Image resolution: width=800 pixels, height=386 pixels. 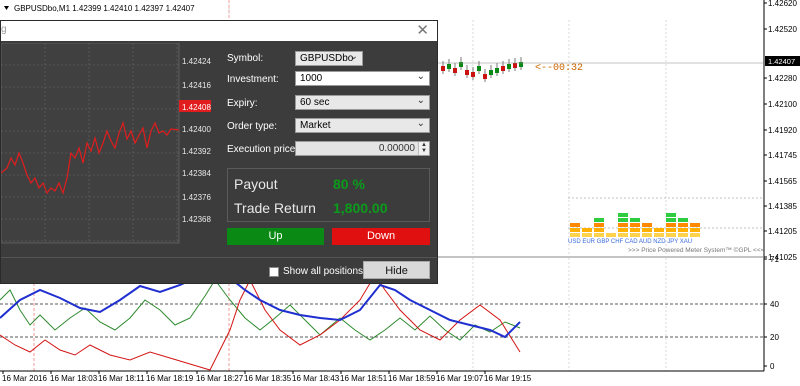 I want to click on hide-button: Hide, so click(x=396, y=270).